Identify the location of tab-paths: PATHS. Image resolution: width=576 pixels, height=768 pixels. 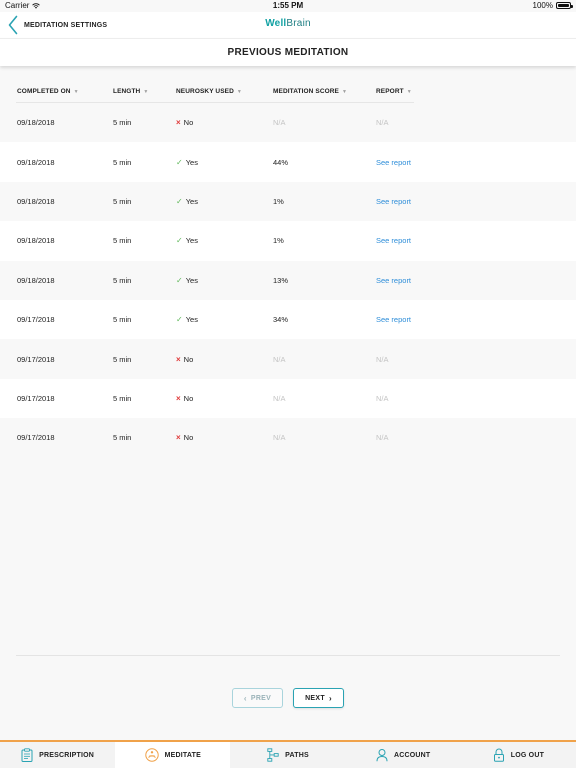
(287, 755).